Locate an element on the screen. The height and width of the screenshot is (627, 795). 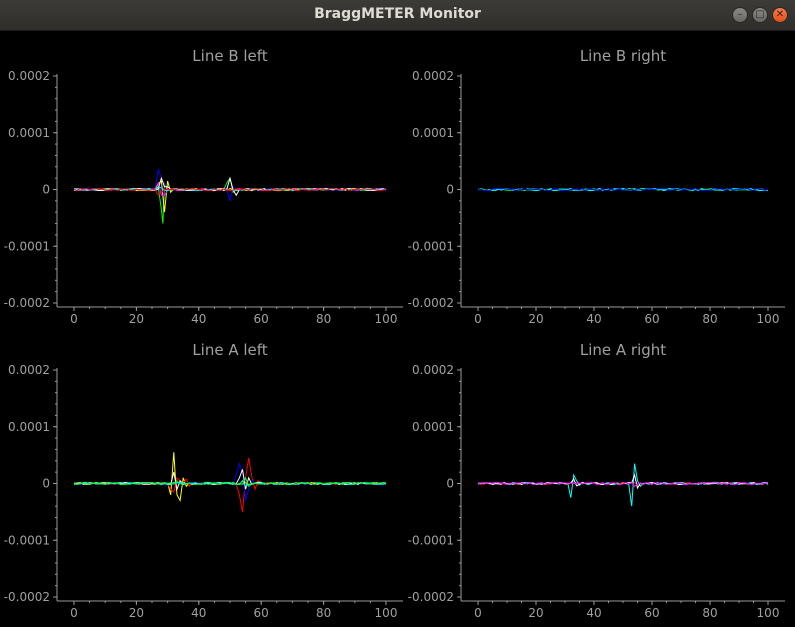
maximize-button: □ is located at coordinates (760, 15).